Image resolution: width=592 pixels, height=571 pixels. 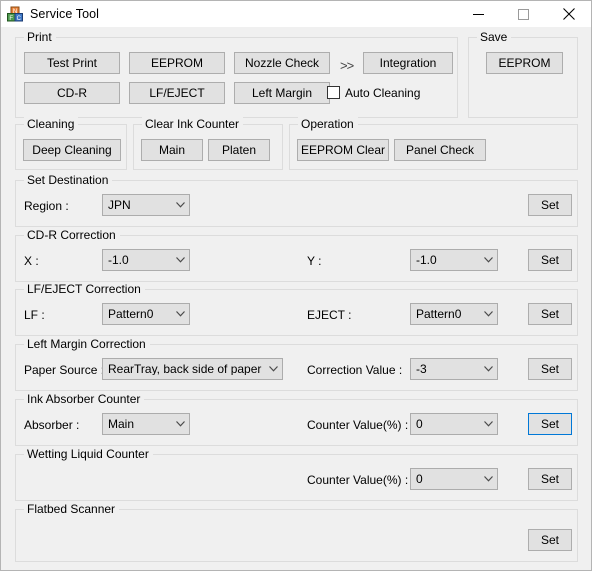 I want to click on group-wetting-liquid-counter-legend: Wetting Liquid Counter, so click(x=88, y=454).